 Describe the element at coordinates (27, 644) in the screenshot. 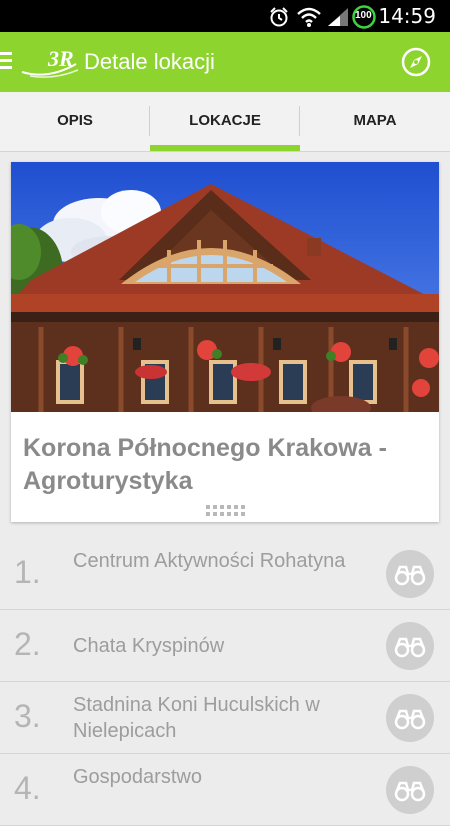

I see `item-number: 2.` at that location.